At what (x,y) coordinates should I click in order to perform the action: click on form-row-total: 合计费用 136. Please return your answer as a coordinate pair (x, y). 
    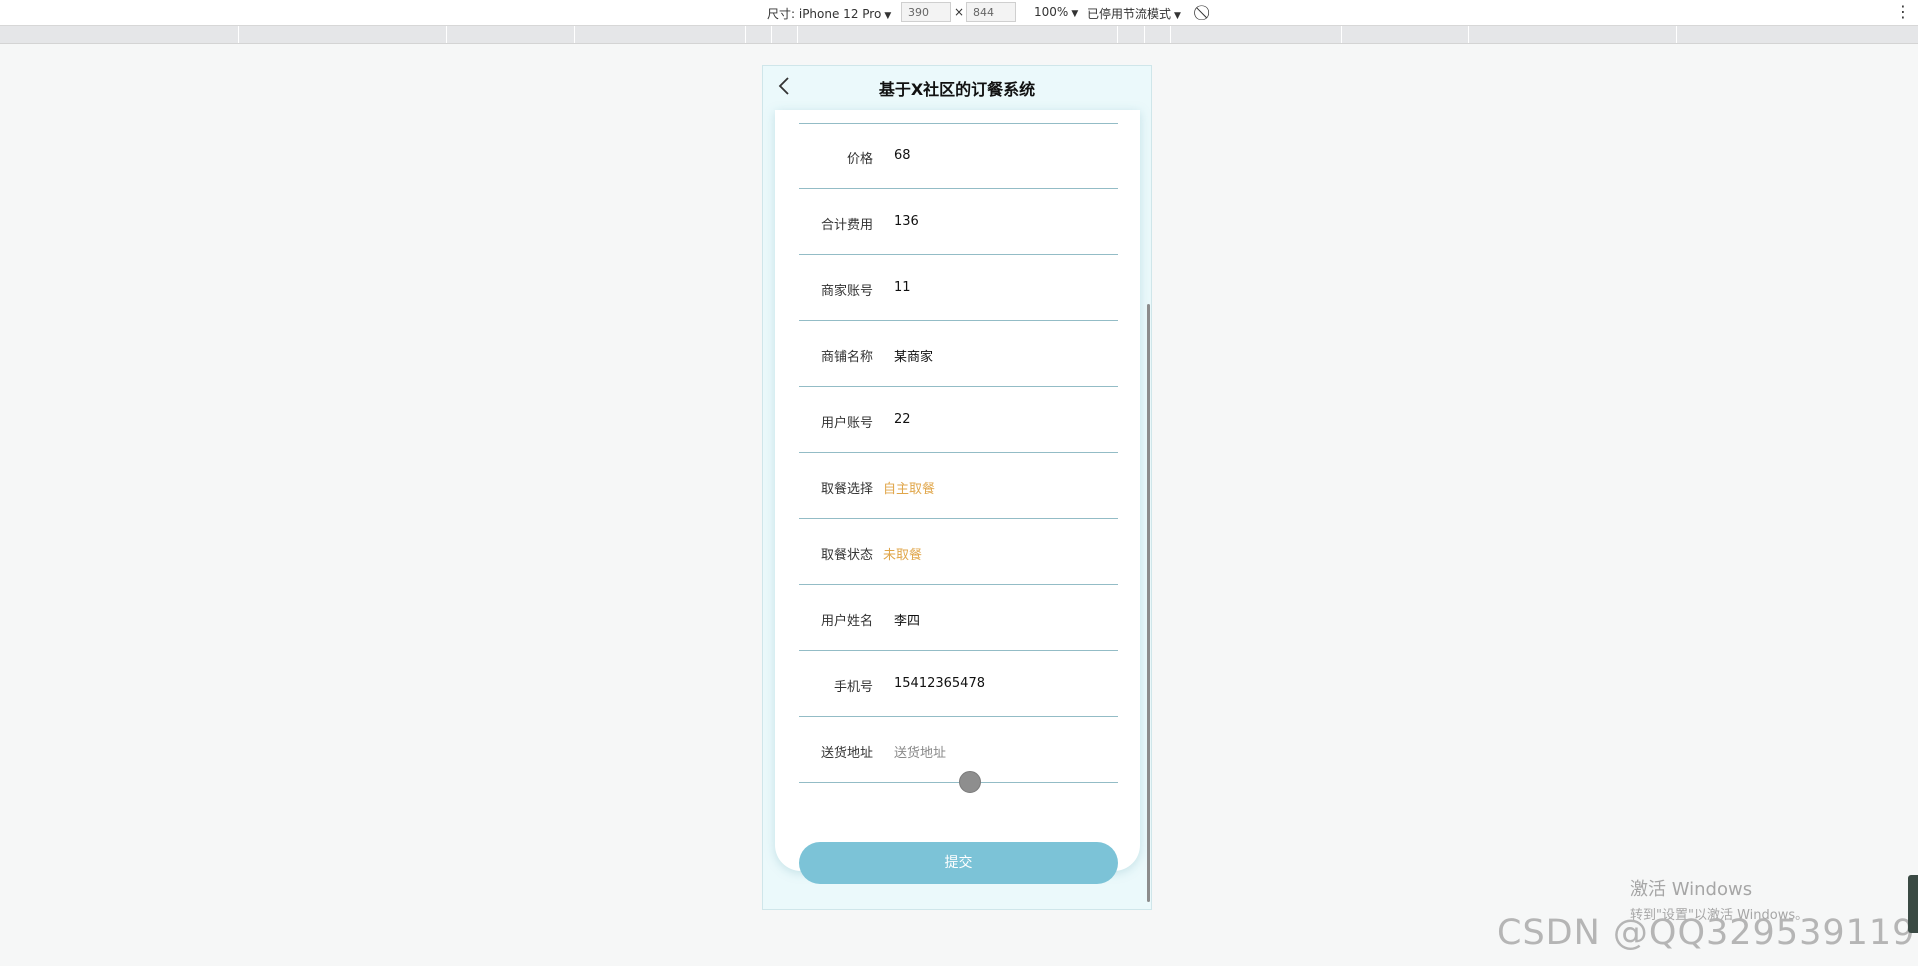
    Looking at the image, I should click on (958, 222).